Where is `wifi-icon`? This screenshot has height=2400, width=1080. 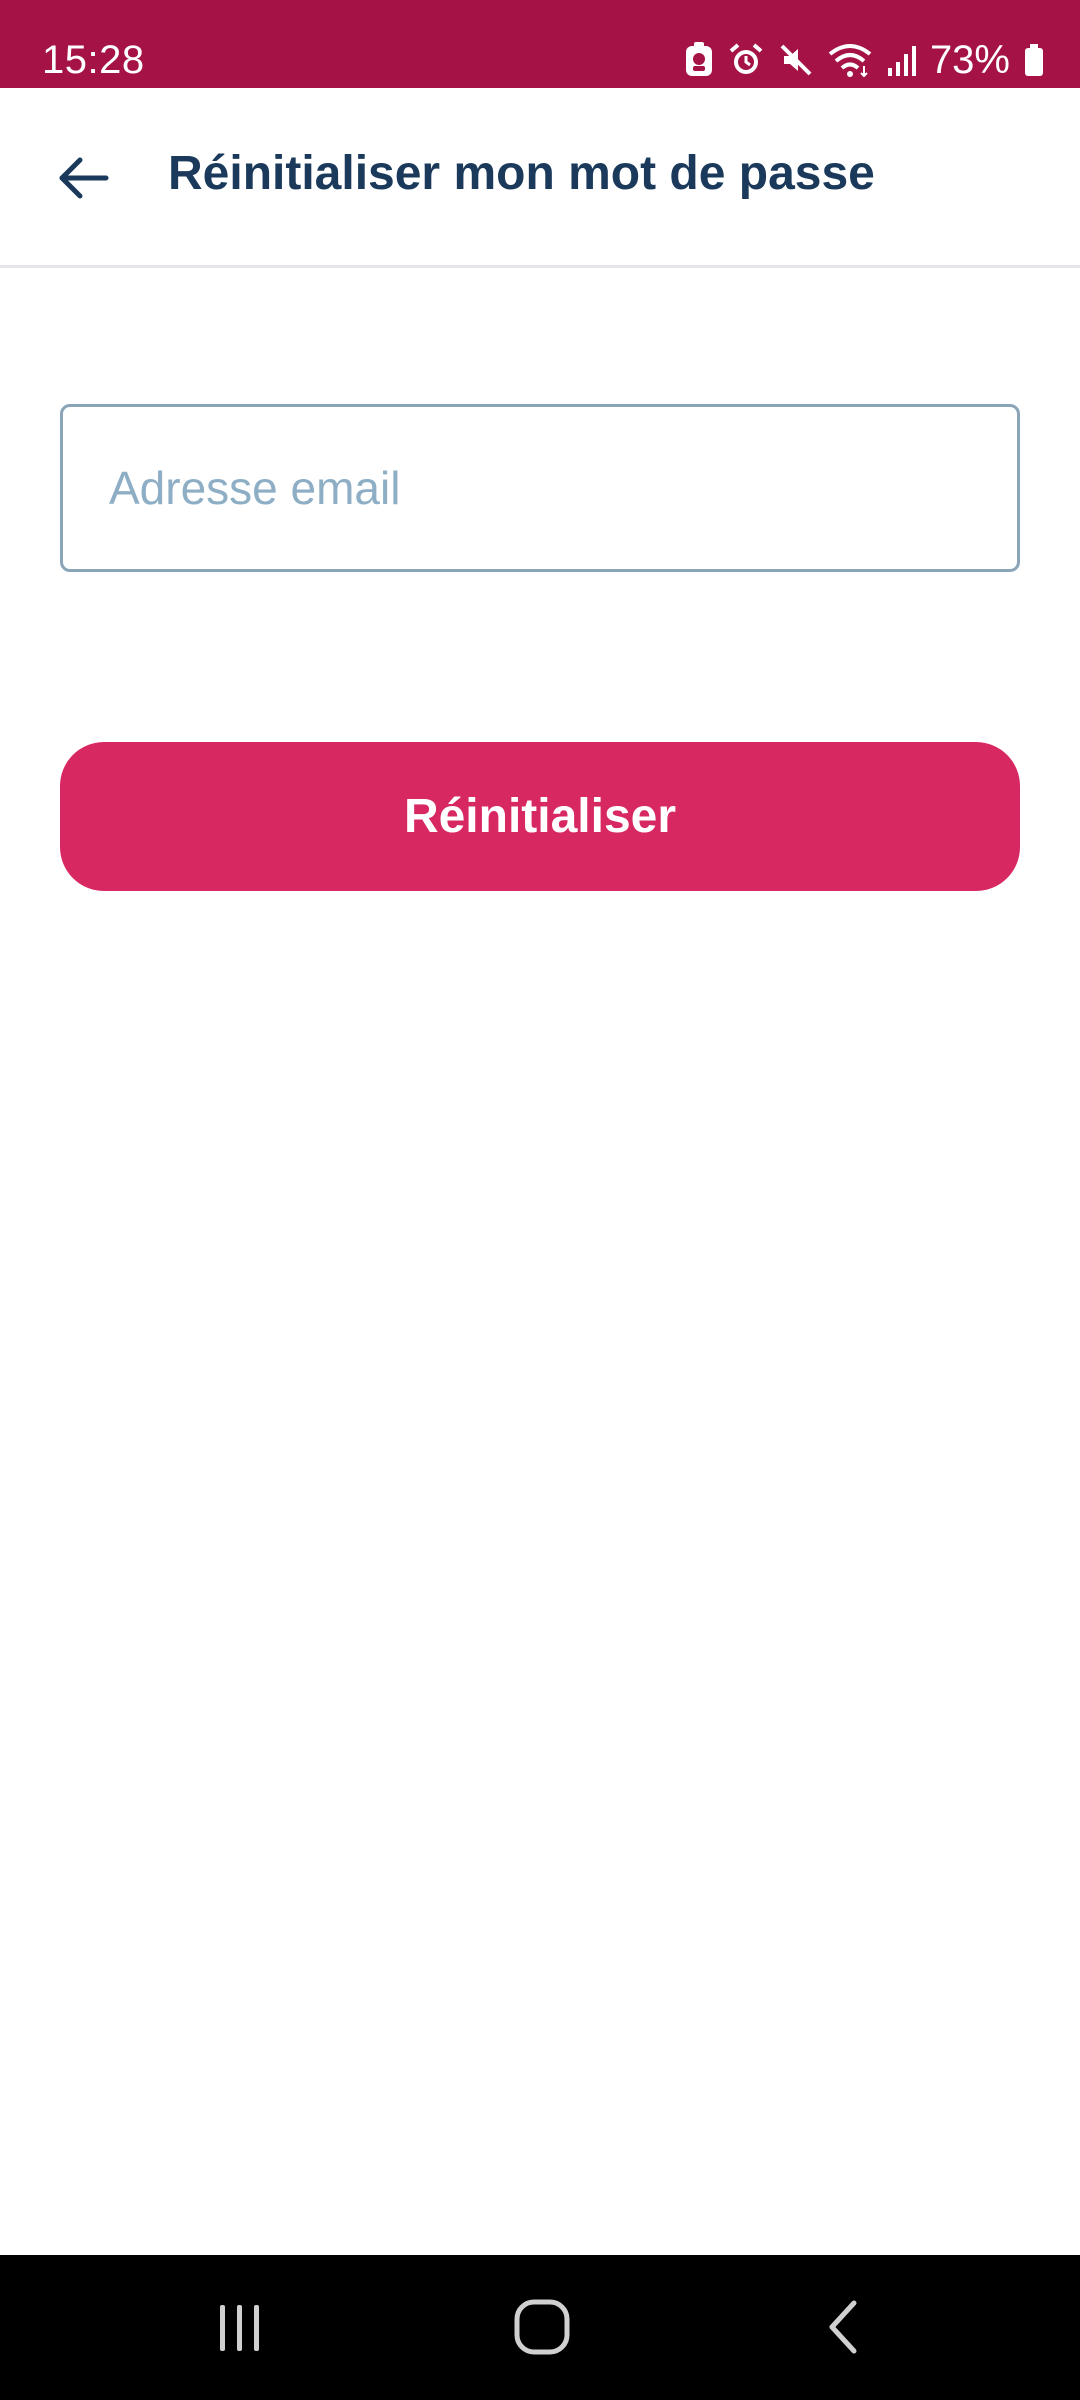 wifi-icon is located at coordinates (850, 60).